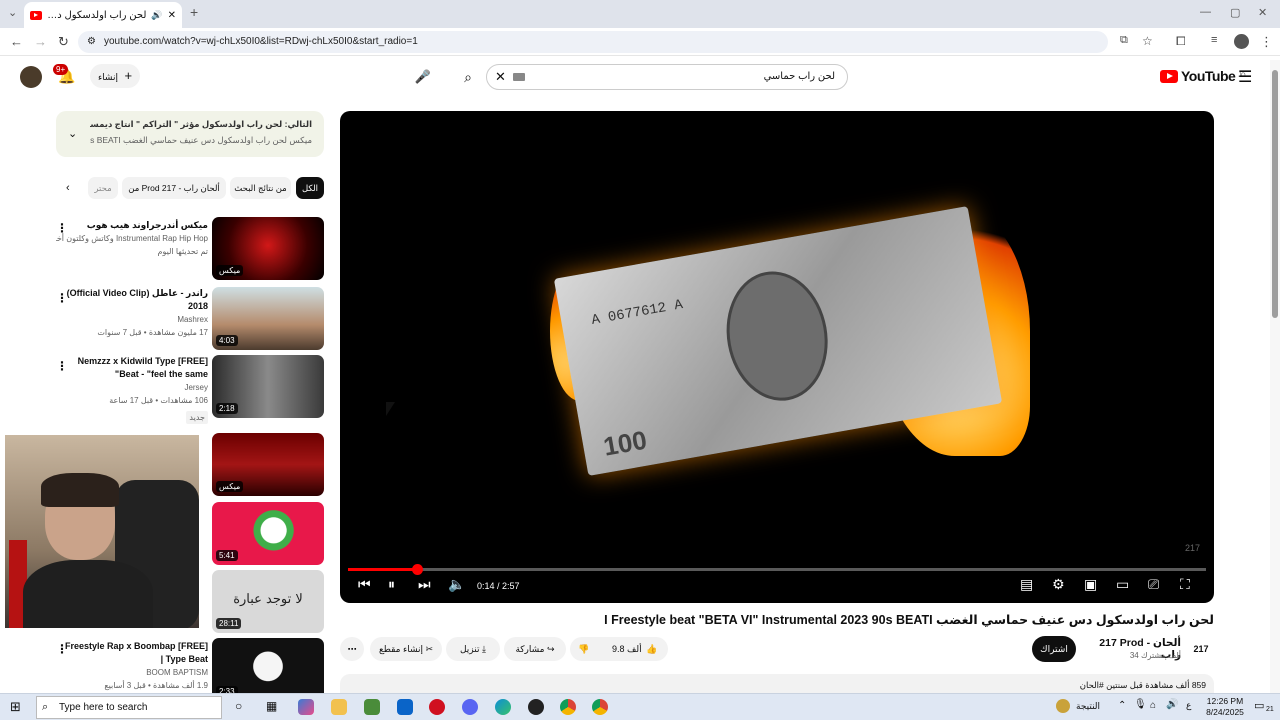 This screenshot has width=1280, height=720. Describe the element at coordinates (437, 707) in the screenshot. I see `opera-icon` at that location.